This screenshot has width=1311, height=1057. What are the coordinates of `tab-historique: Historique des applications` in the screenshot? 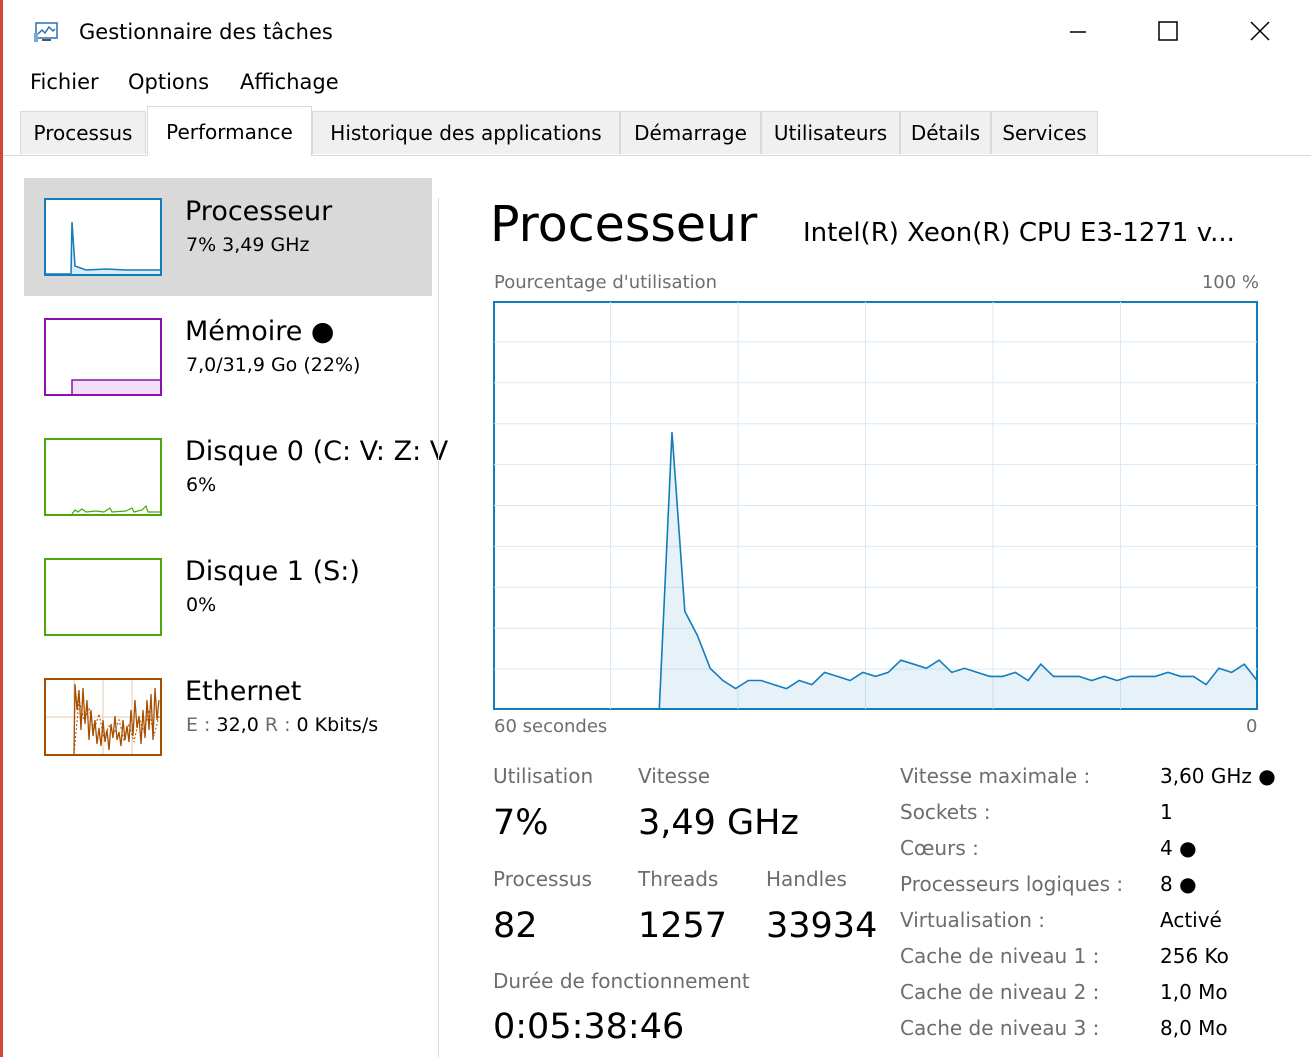 It's located at (466, 132).